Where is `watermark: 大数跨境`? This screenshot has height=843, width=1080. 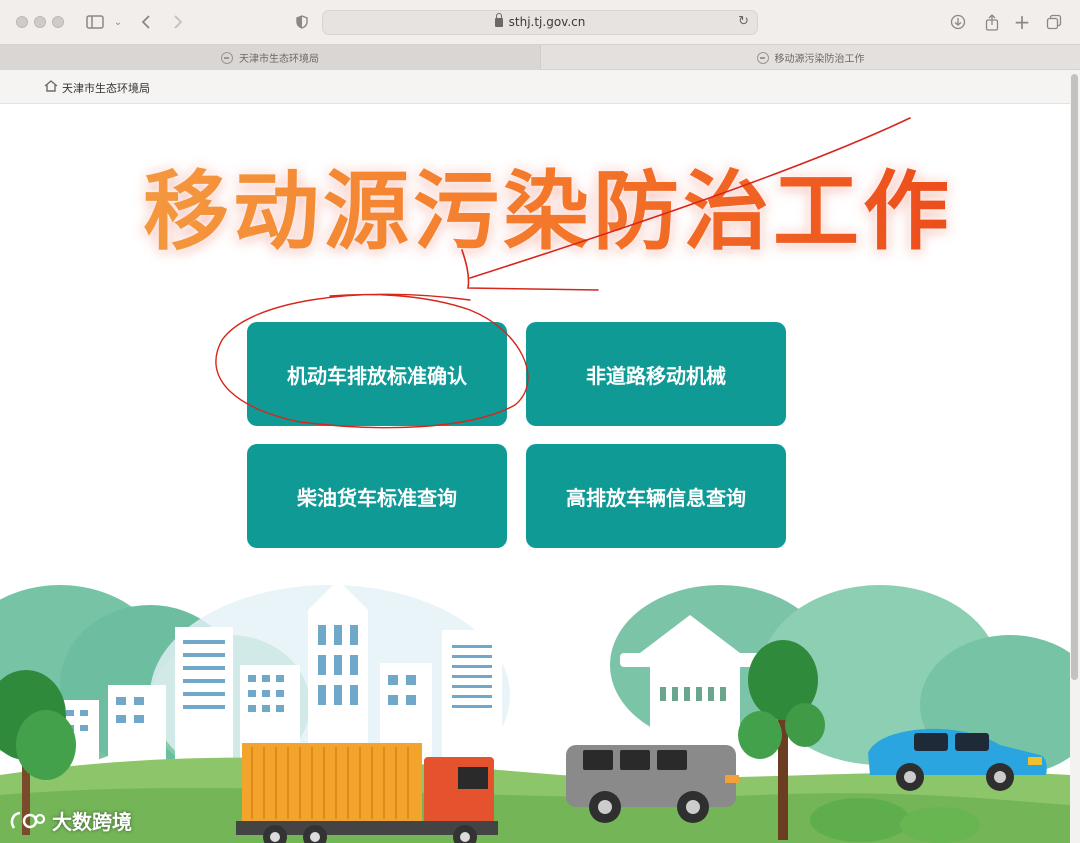 watermark: 大数跨境 is located at coordinates (70, 820).